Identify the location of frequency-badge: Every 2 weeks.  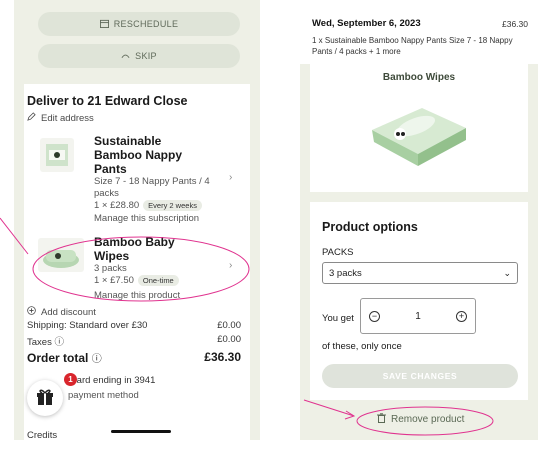
(172, 205).